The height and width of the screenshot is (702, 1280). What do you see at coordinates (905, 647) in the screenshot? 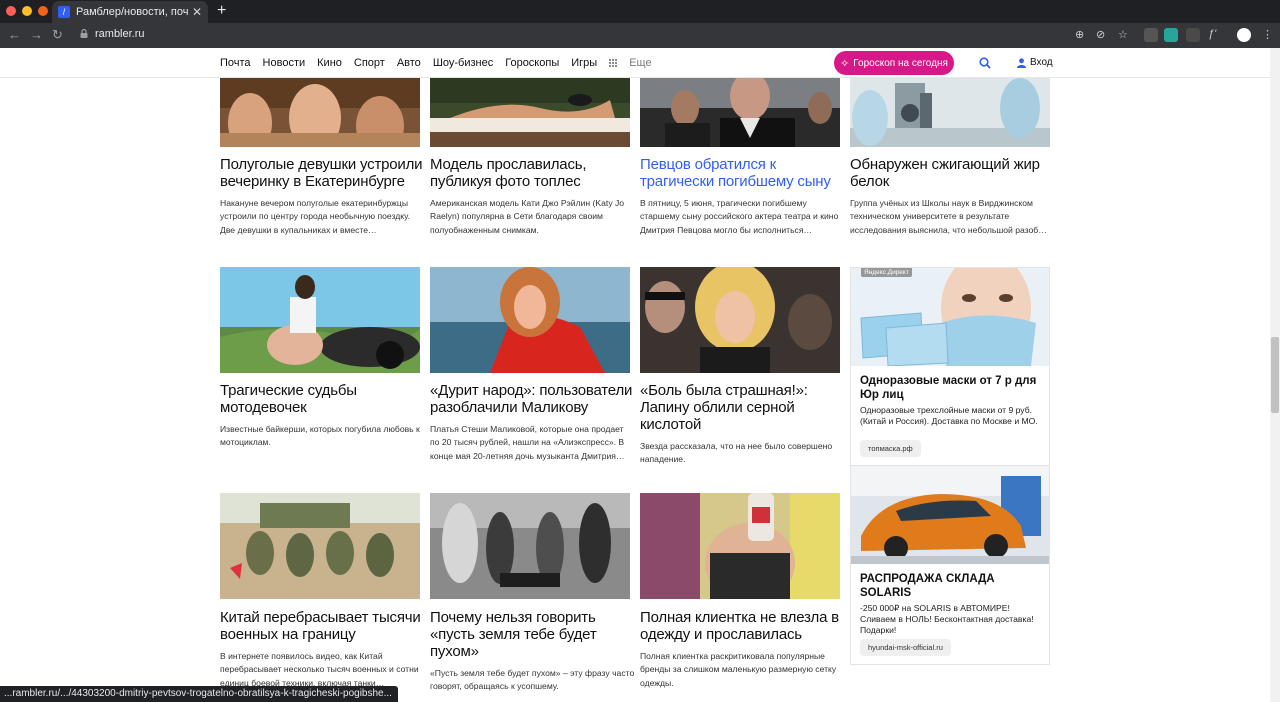
I see `ad-domain: hyundai-msk-official.ru` at bounding box center [905, 647].